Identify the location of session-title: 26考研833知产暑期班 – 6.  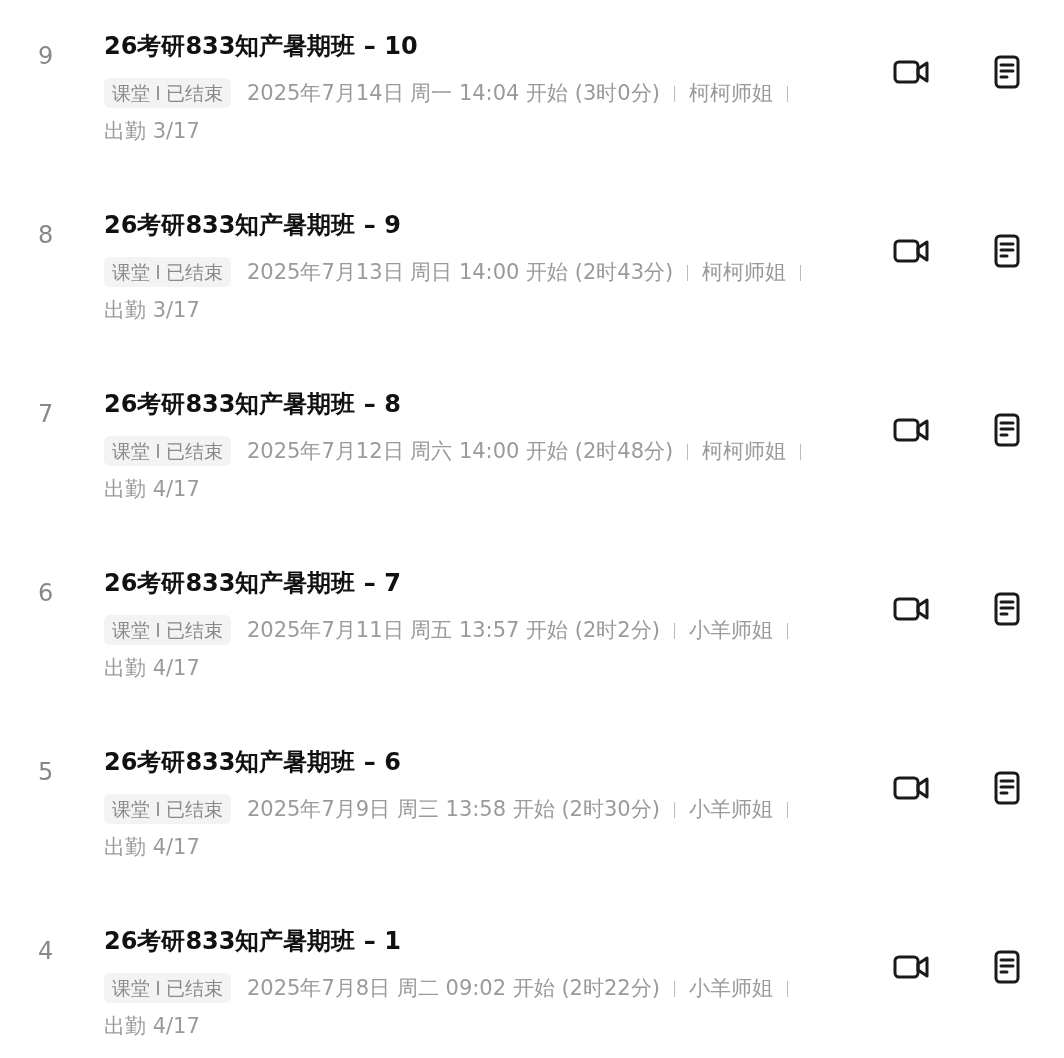
(252, 762).